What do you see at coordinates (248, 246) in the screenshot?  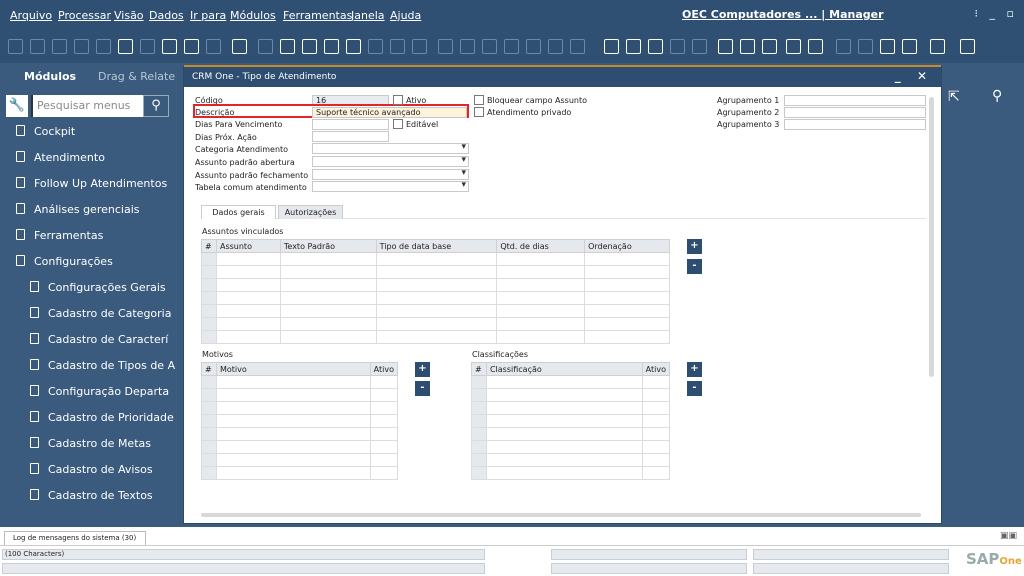 I see `column-header: Assunto` at bounding box center [248, 246].